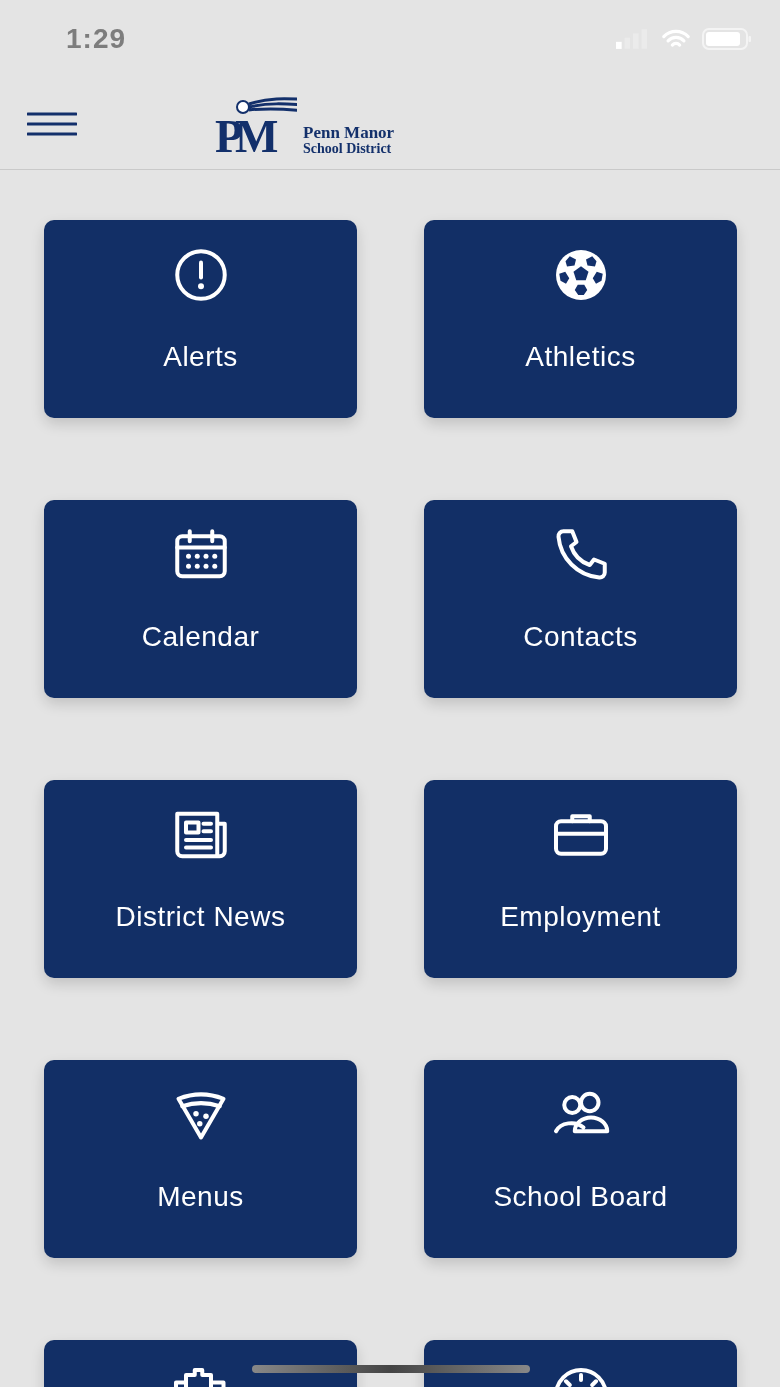  I want to click on wifi-icon, so click(676, 39).